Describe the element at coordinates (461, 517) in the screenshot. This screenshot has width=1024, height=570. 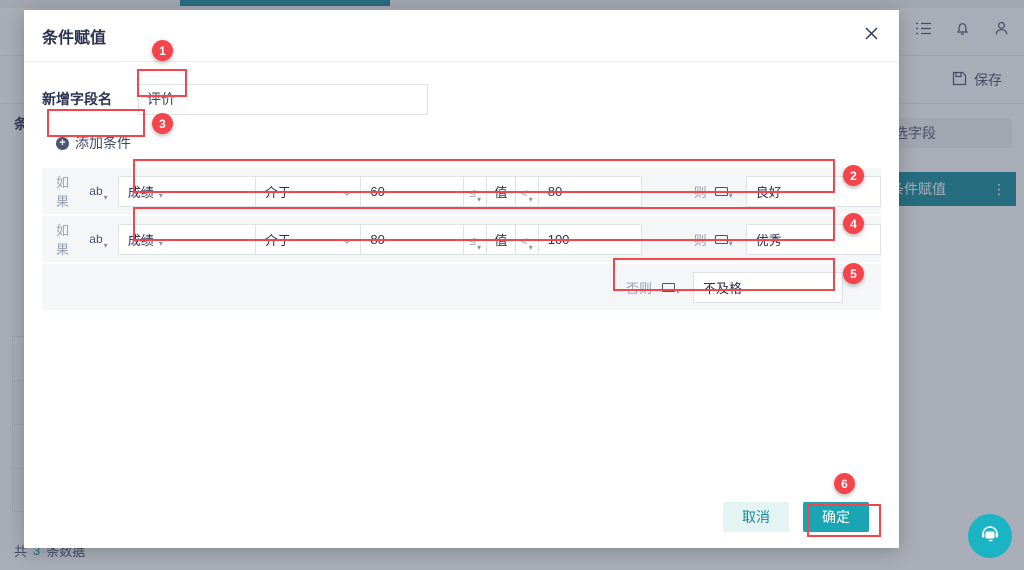
I see `dialog-footer: 取消 确定` at that location.